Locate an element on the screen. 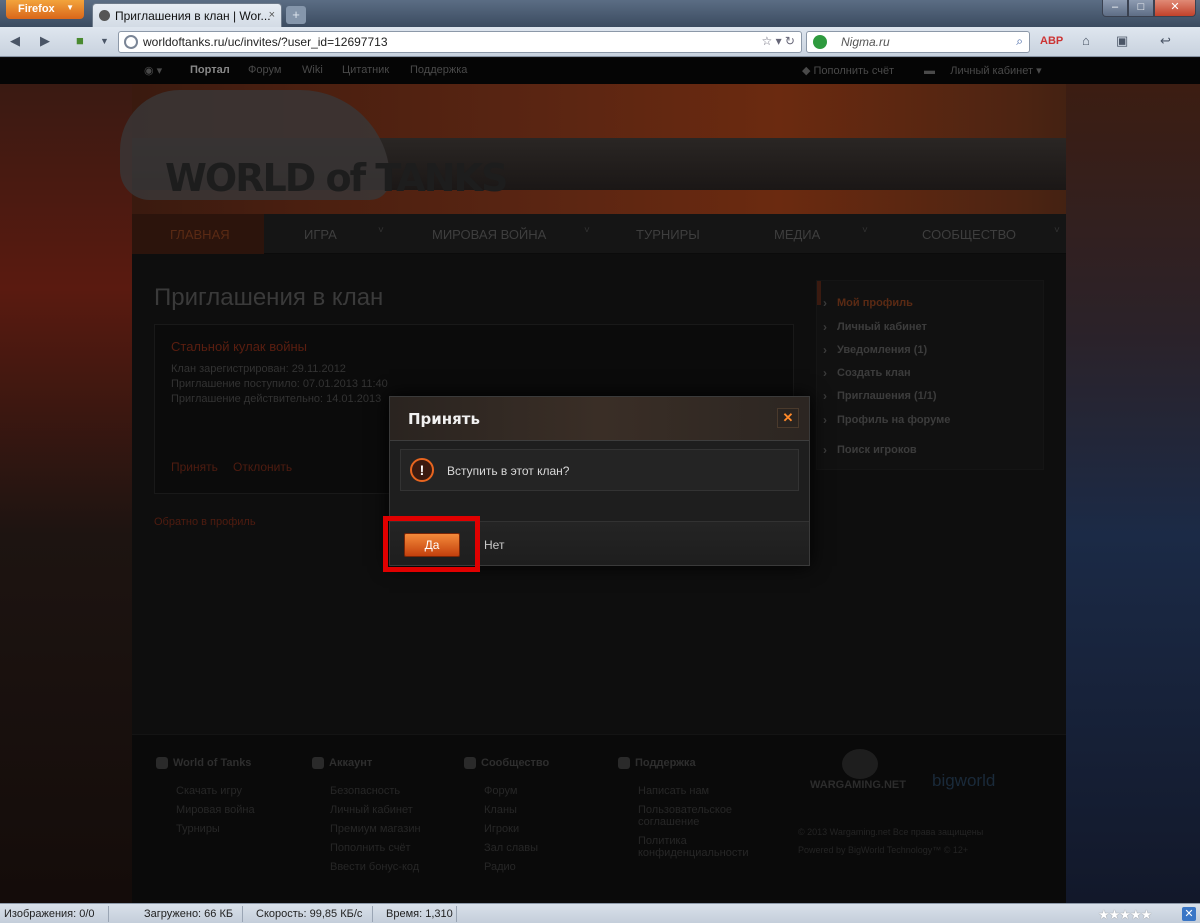  top-link-wiki: Wiki is located at coordinates (312, 70).